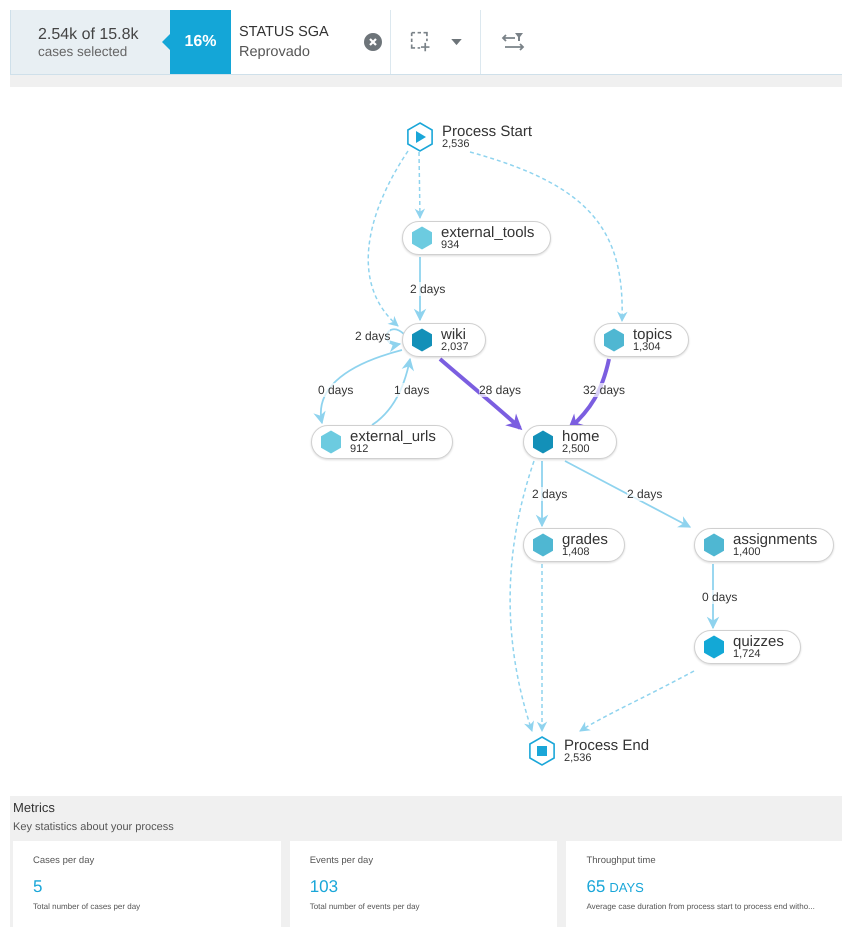  What do you see at coordinates (275, 52) in the screenshot?
I see `filter-value: Reprovado` at bounding box center [275, 52].